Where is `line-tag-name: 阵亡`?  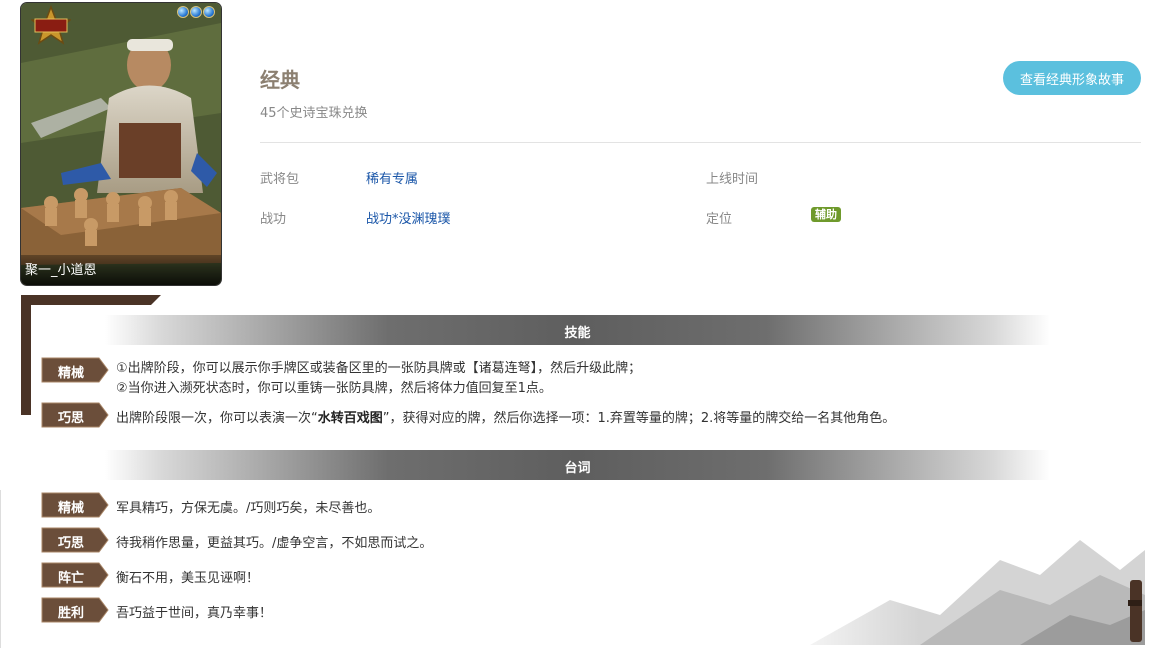 line-tag-name: 阵亡 is located at coordinates (70, 578).